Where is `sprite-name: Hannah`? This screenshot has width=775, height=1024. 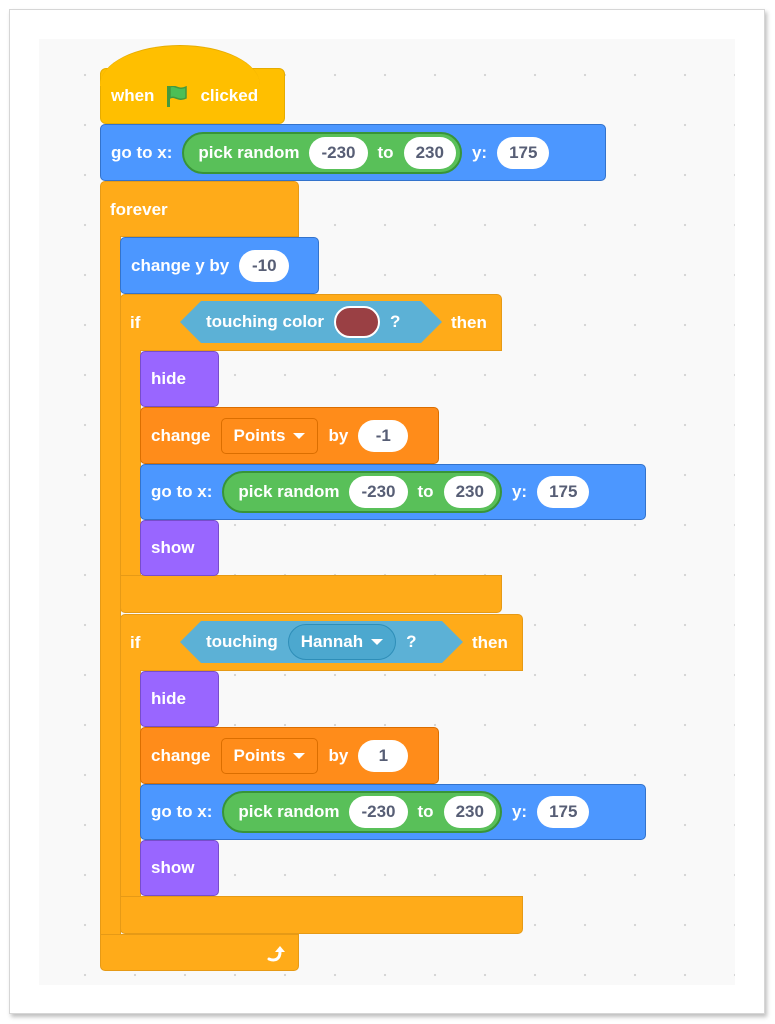
sprite-name: Hannah is located at coordinates (332, 641).